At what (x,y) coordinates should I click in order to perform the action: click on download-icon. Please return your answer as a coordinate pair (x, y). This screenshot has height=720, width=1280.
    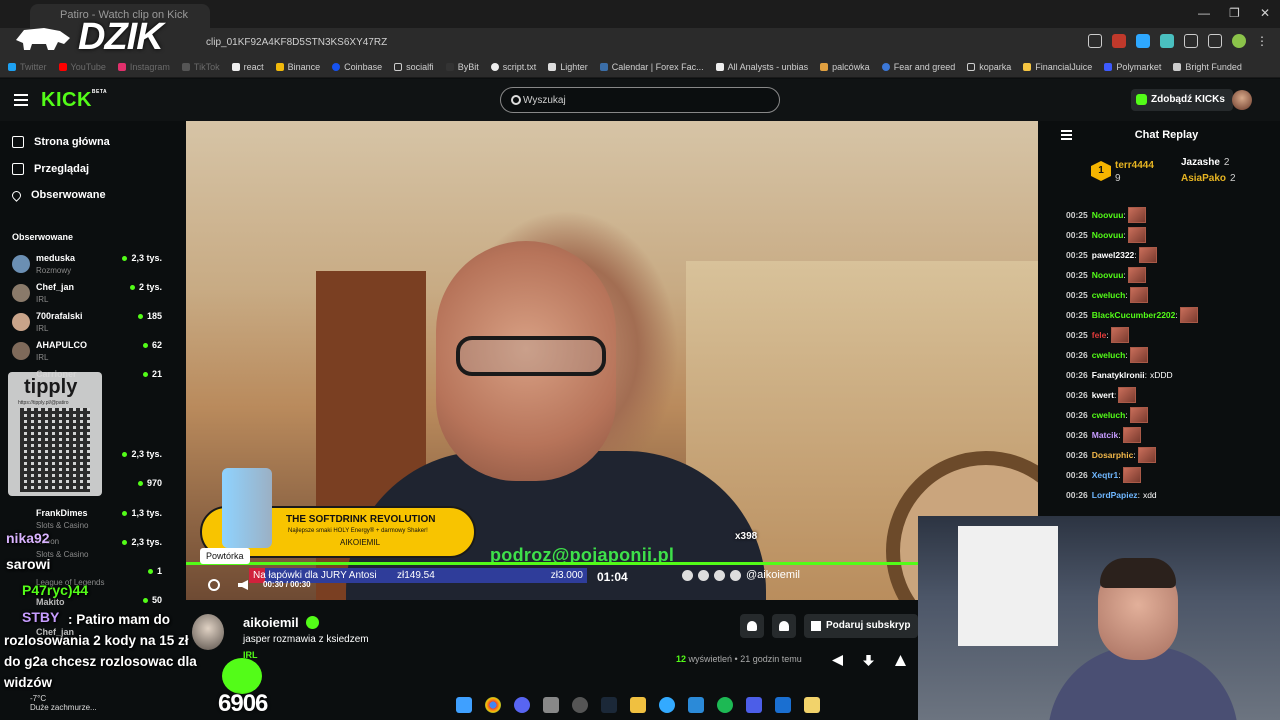
    Looking at the image, I should click on (868, 660).